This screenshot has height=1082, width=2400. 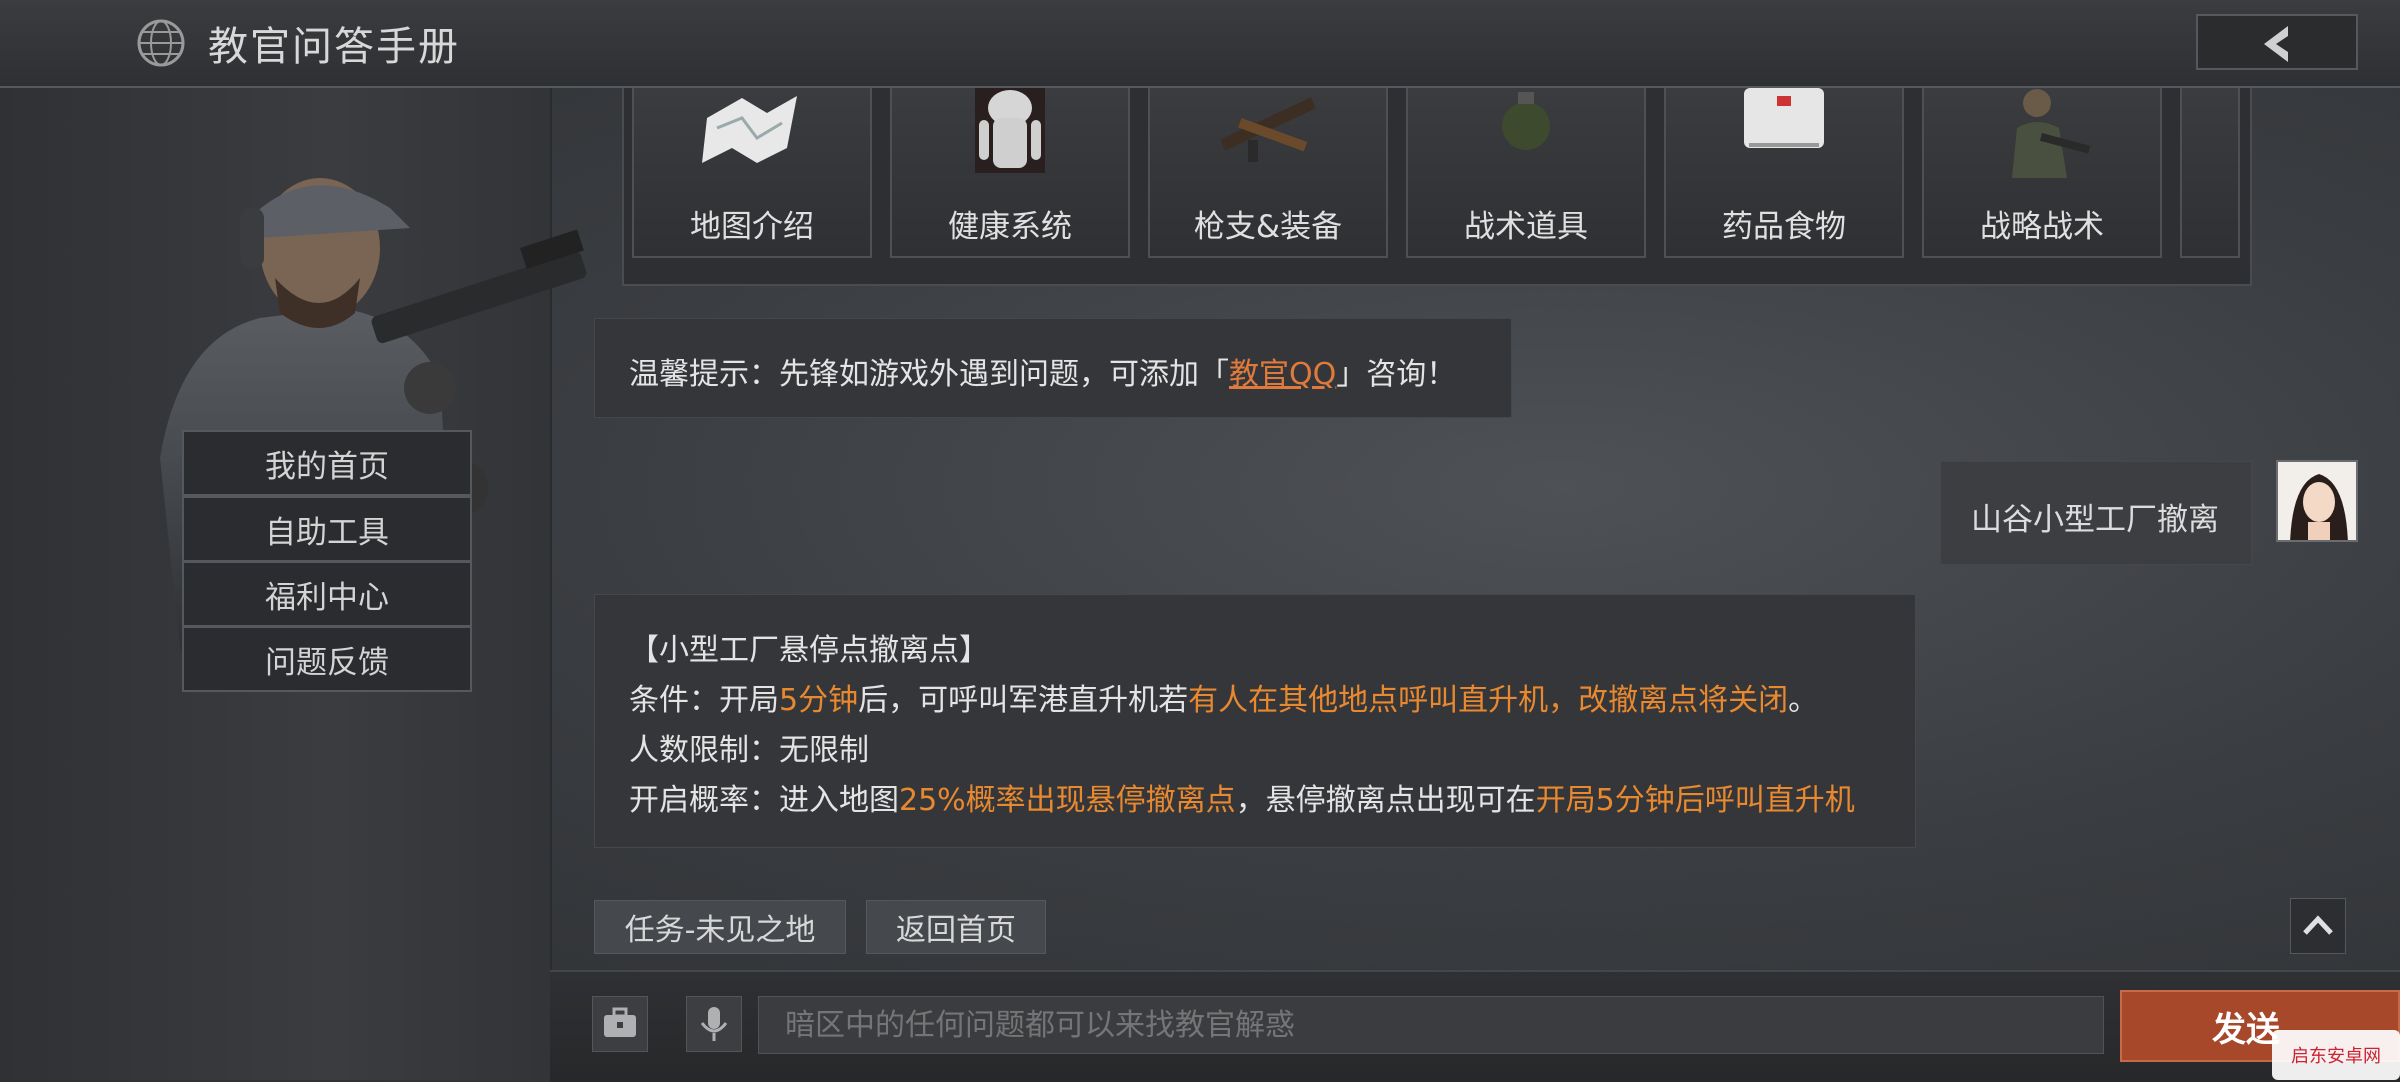 I want to click on microphone-icon, so click(x=714, y=1024).